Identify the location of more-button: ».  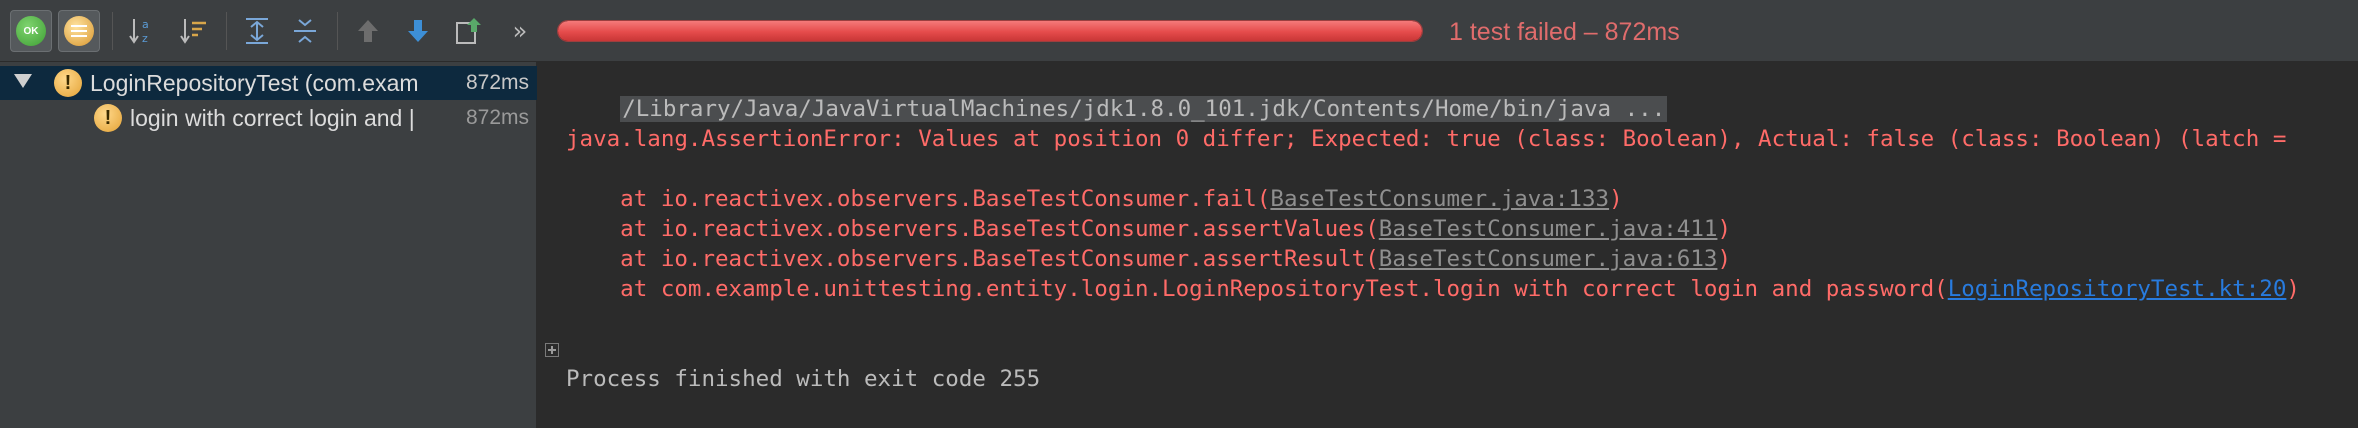
(520, 31).